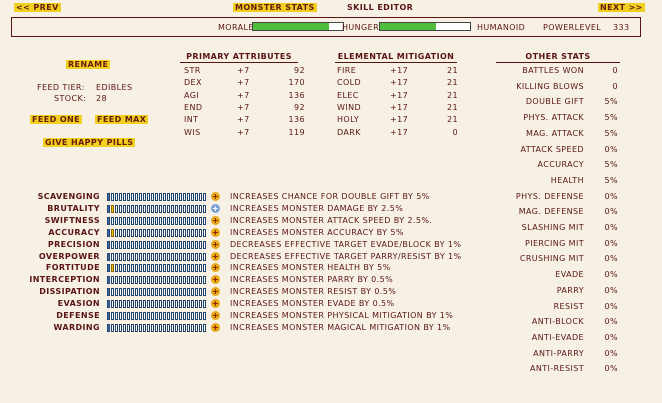  Describe the element at coordinates (296, 120) in the screenshot. I see `attribute-value: 136` at that location.